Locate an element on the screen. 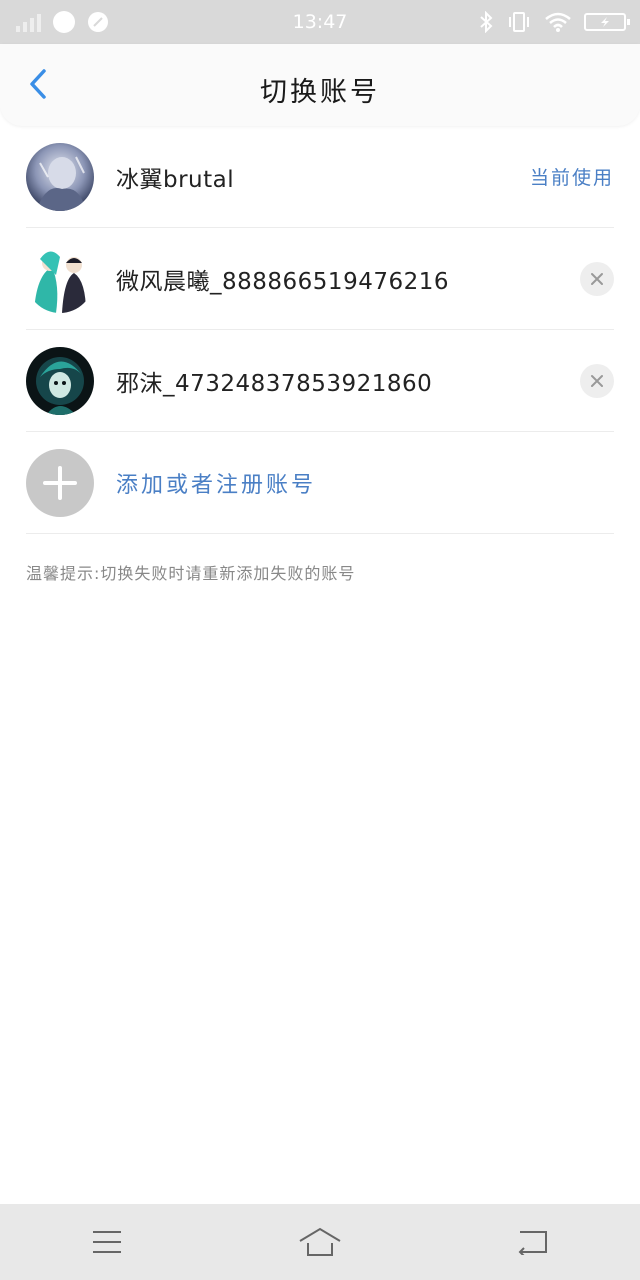  back-icon is located at coordinates (533, 1243).